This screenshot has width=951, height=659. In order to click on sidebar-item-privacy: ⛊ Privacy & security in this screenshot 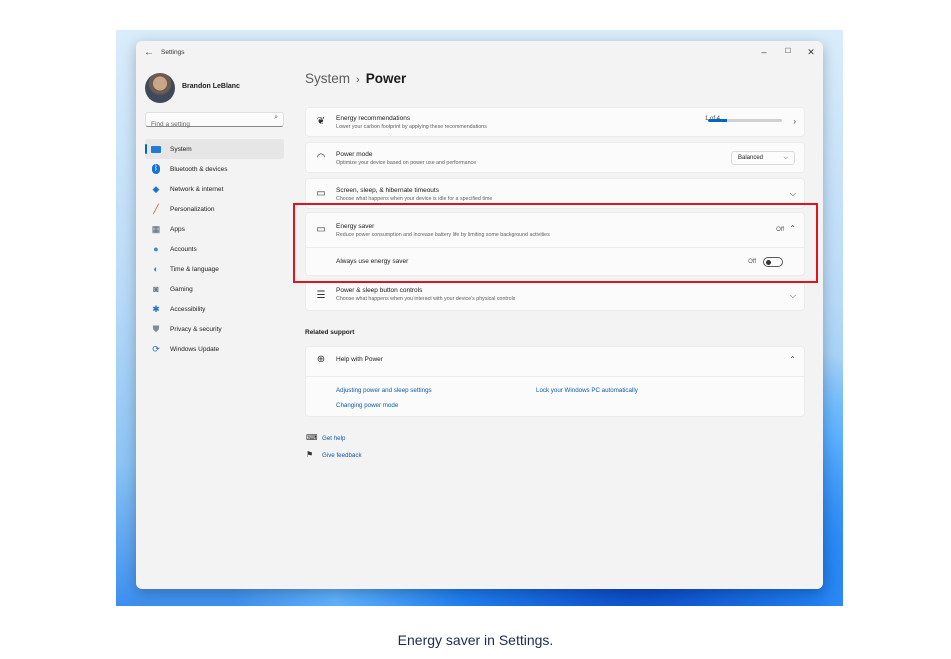, I will do `click(214, 329)`.